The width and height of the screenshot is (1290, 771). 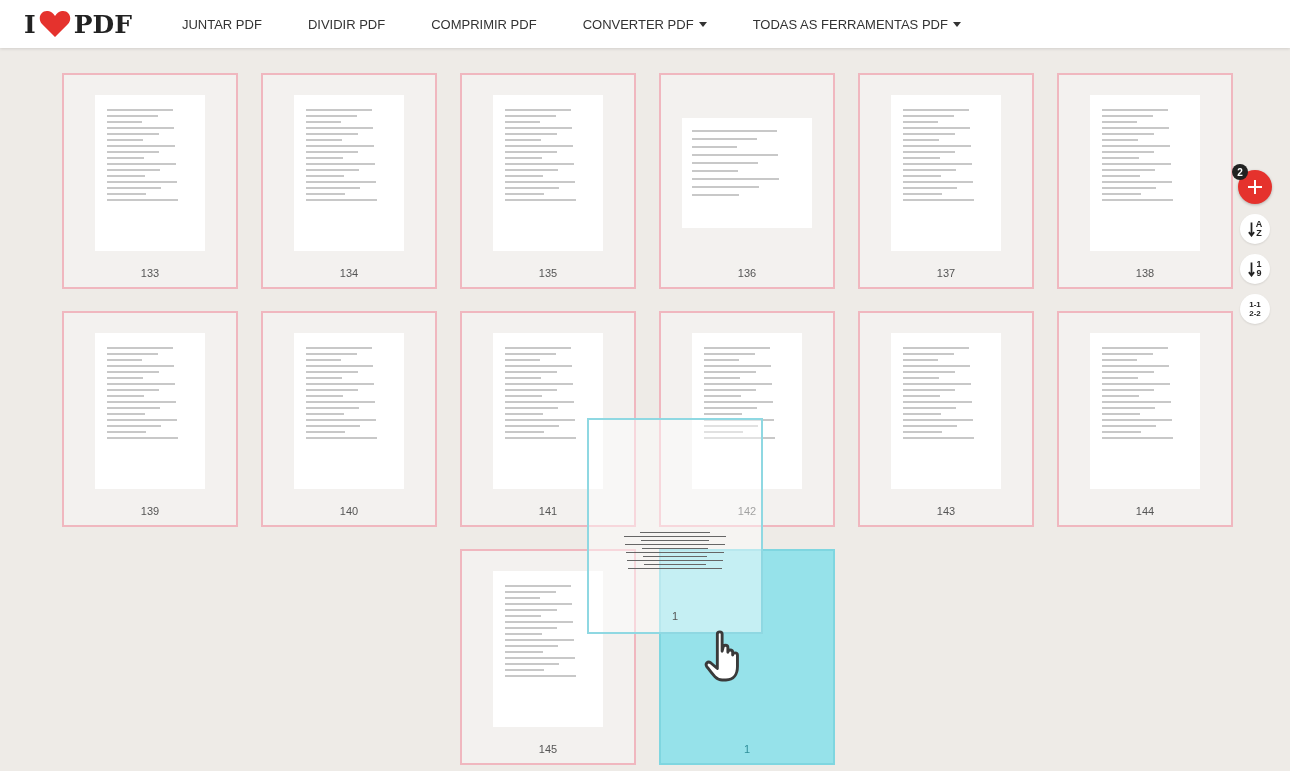 I want to click on page-number: 143, so click(x=946, y=511).